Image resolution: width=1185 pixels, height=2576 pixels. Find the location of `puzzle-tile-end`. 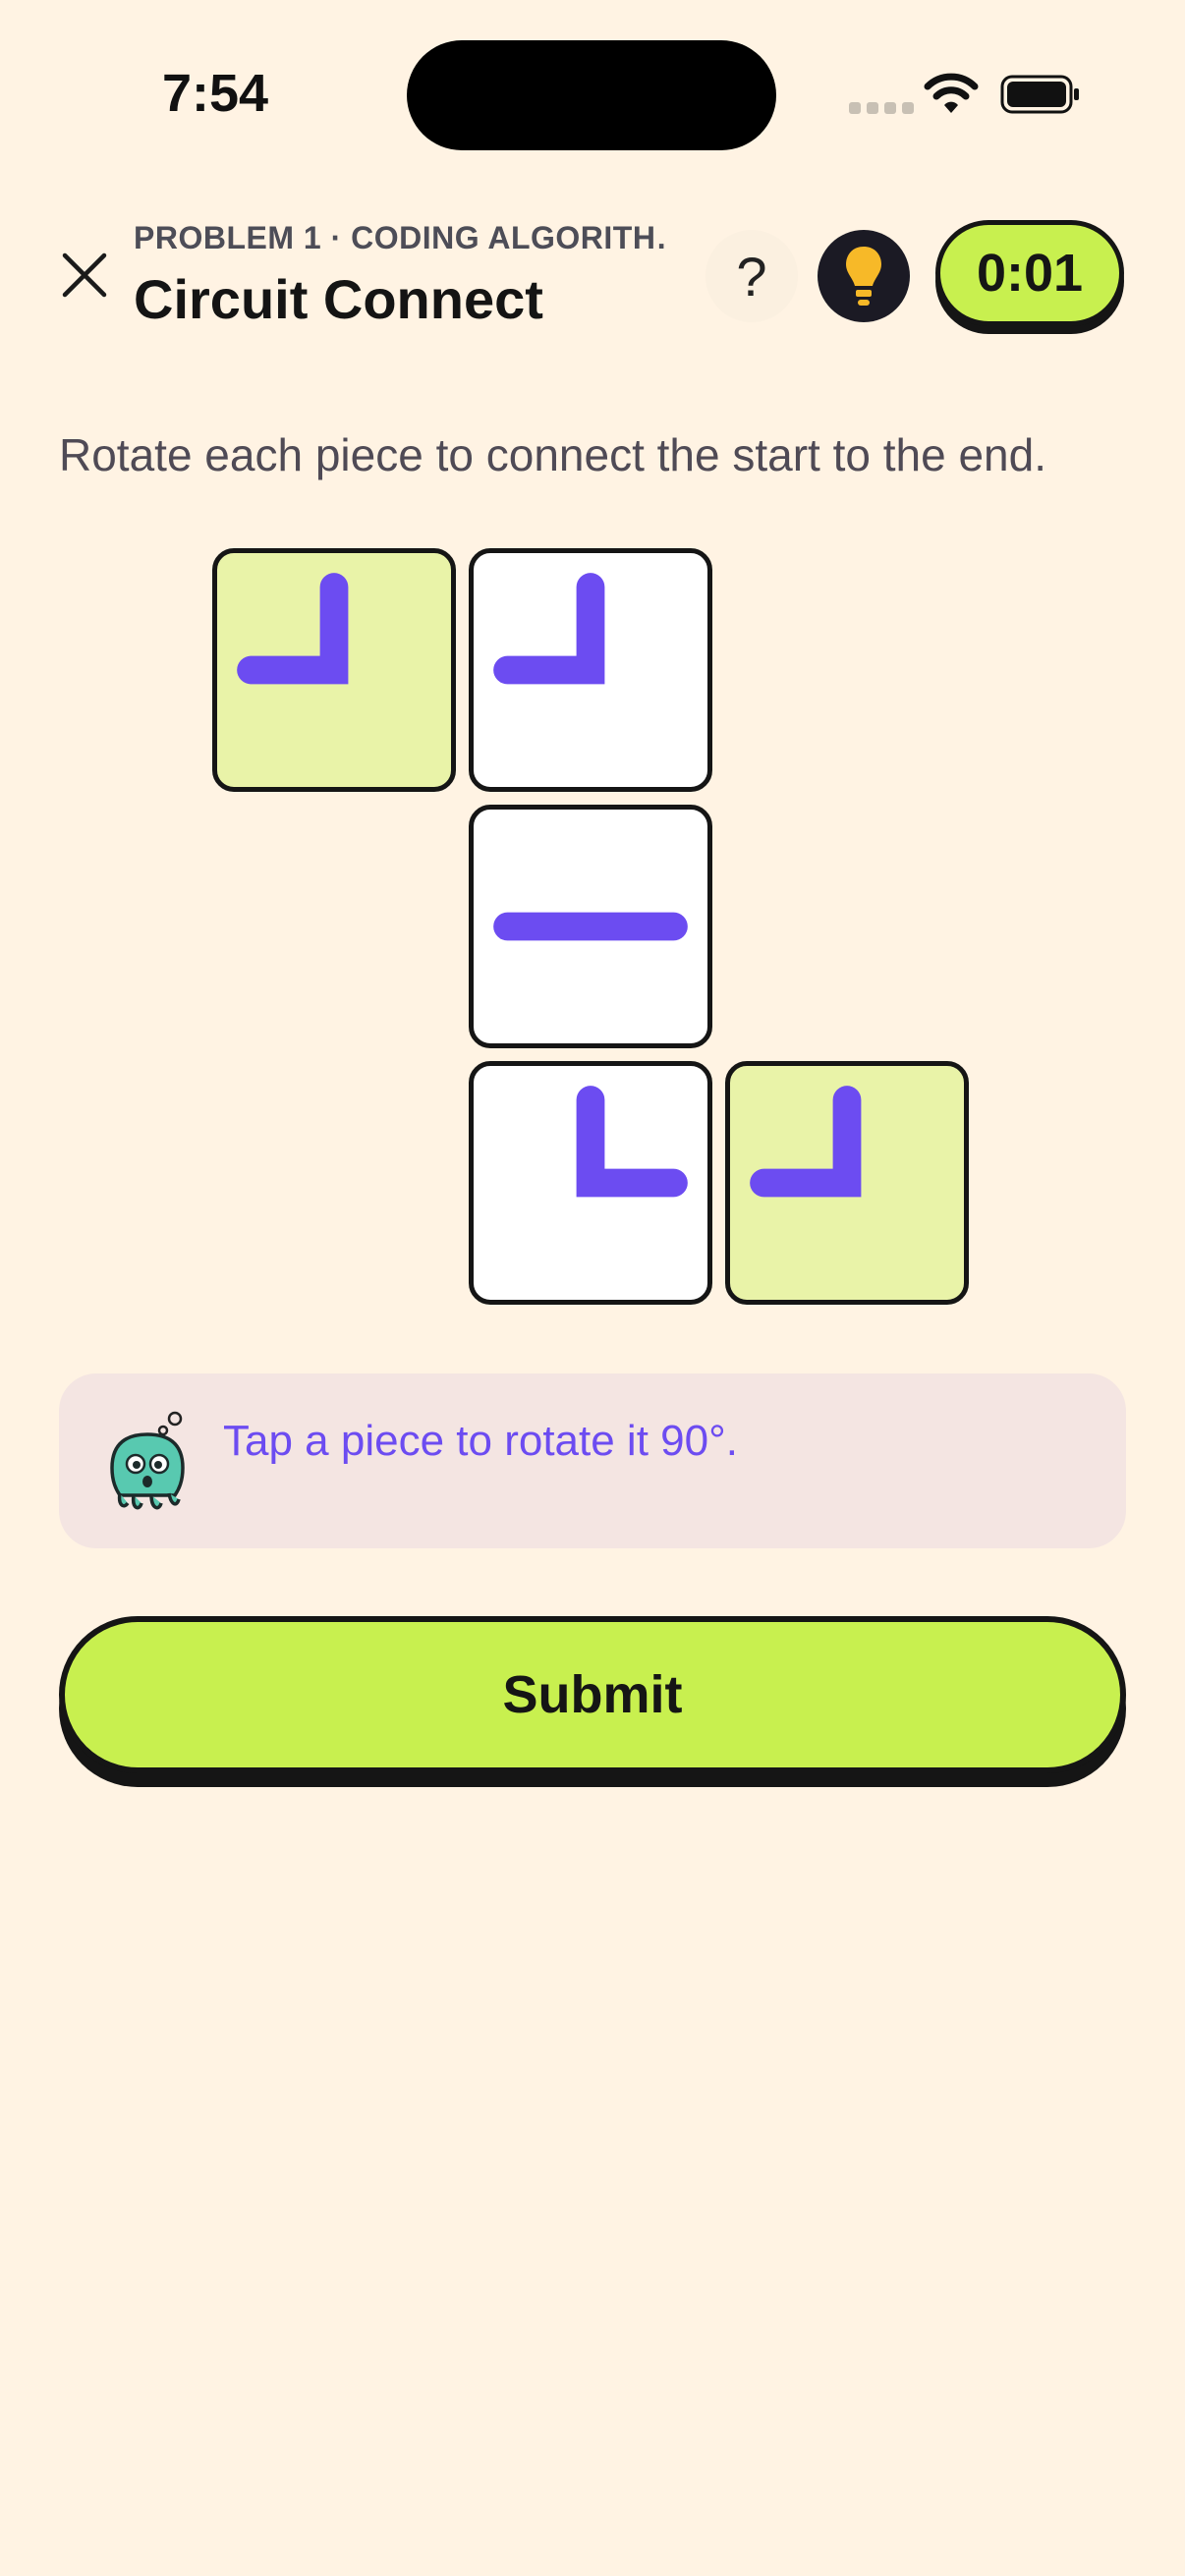

puzzle-tile-end is located at coordinates (847, 1183).